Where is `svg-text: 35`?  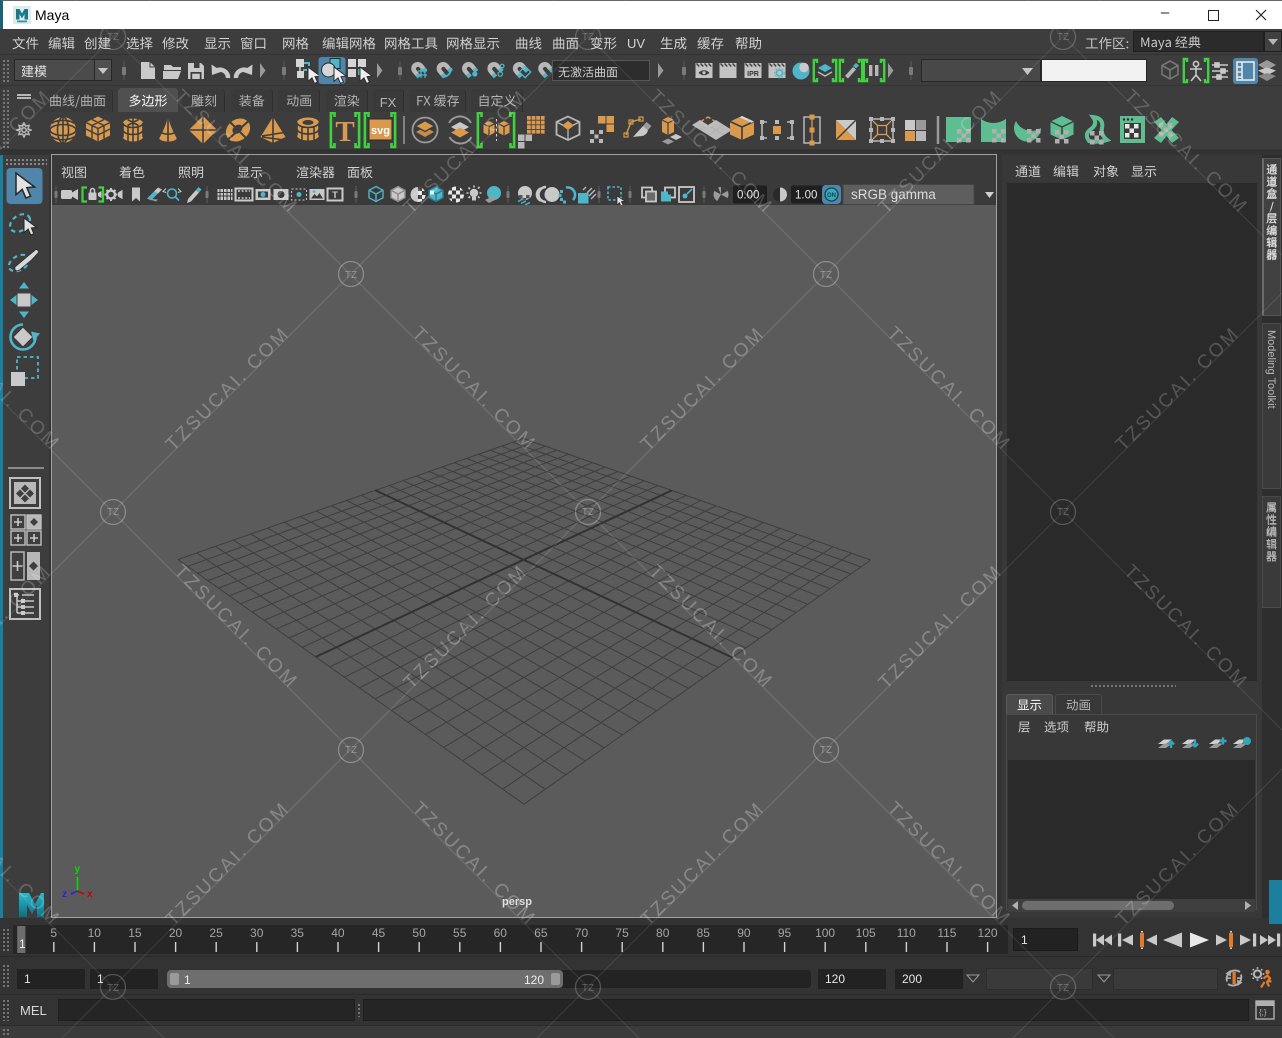 svg-text: 35 is located at coordinates (298, 933).